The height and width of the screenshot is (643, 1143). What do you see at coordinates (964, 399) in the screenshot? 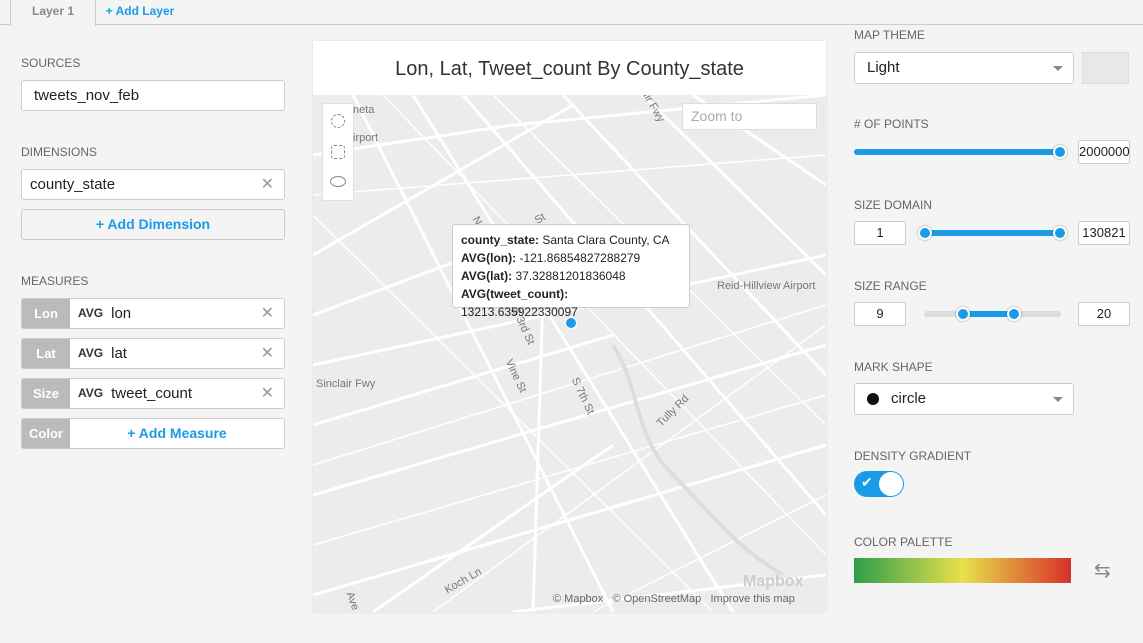
I see `mark-shape-select: circle` at bounding box center [964, 399].